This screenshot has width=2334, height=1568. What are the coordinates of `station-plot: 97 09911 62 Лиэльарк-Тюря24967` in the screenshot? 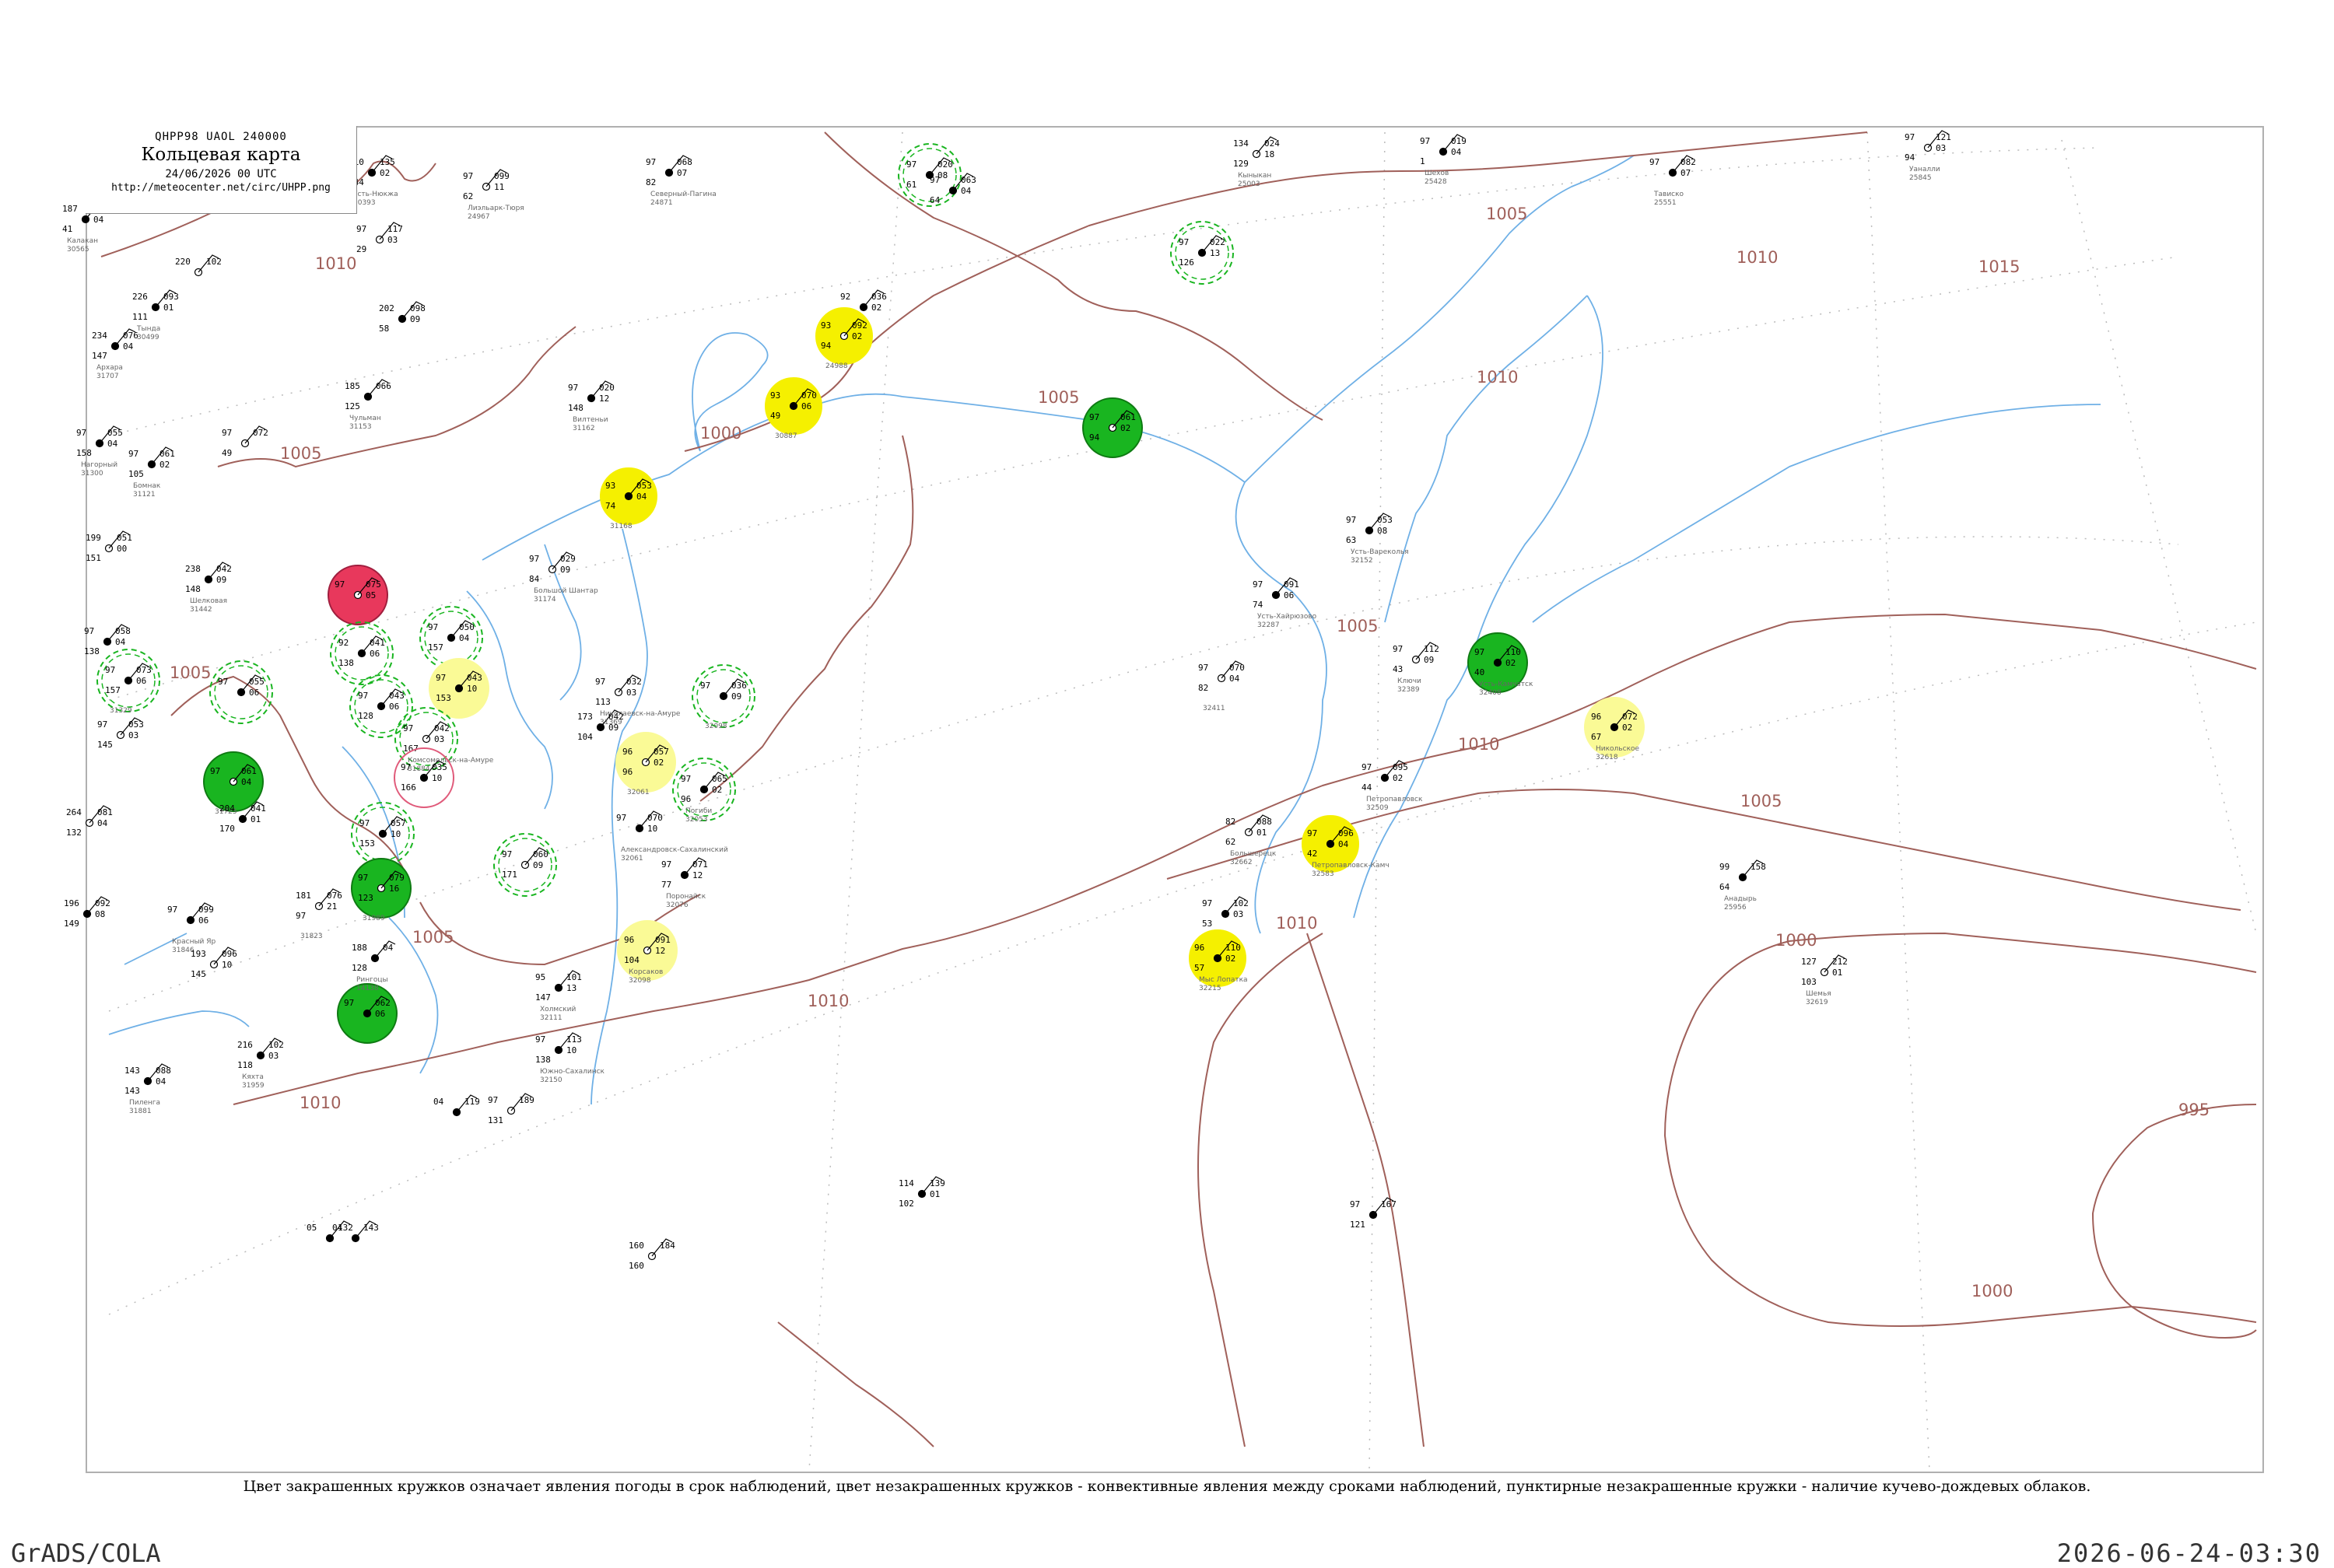 It's located at (494, 195).